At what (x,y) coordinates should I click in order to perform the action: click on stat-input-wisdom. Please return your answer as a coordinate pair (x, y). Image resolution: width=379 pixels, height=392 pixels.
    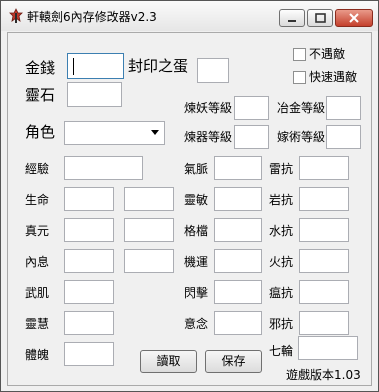
    Looking at the image, I should click on (89, 323).